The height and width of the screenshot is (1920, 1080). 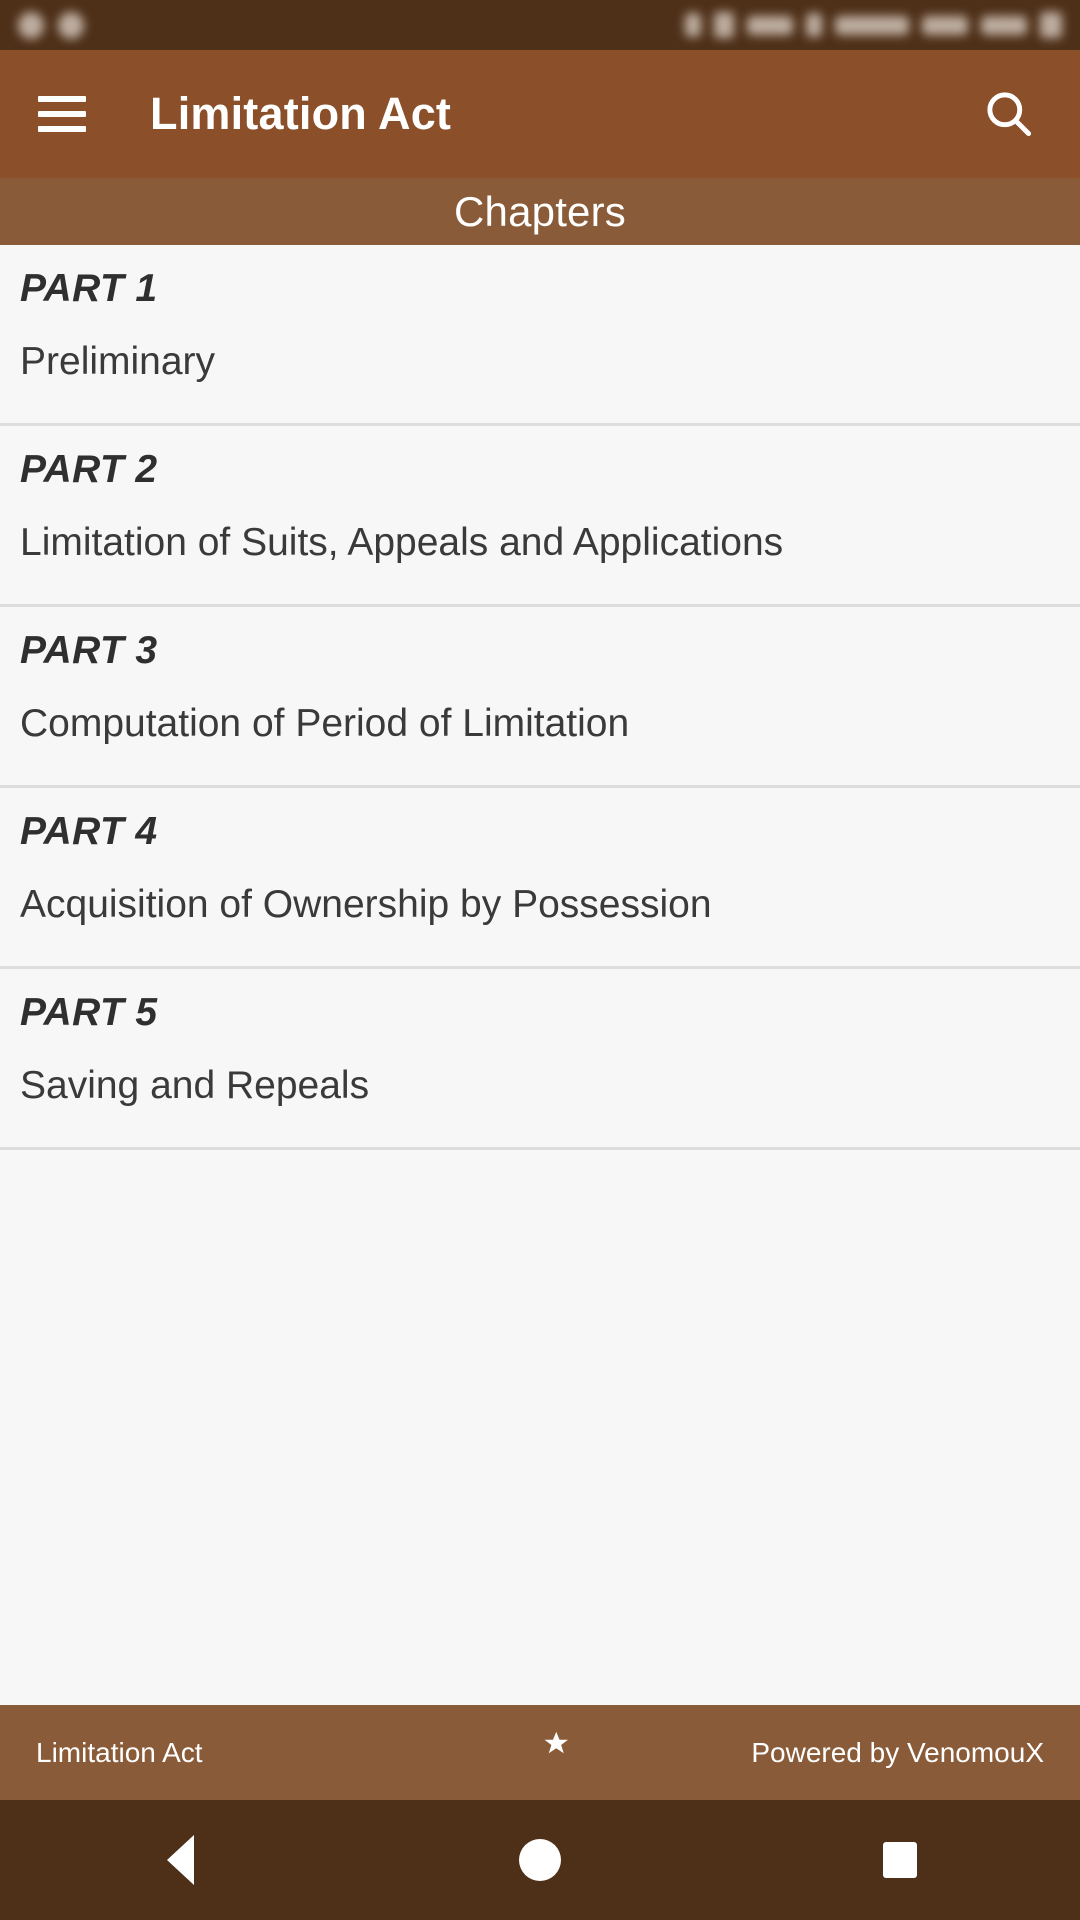 I want to click on home-circle-shape, so click(x=540, y=1860).